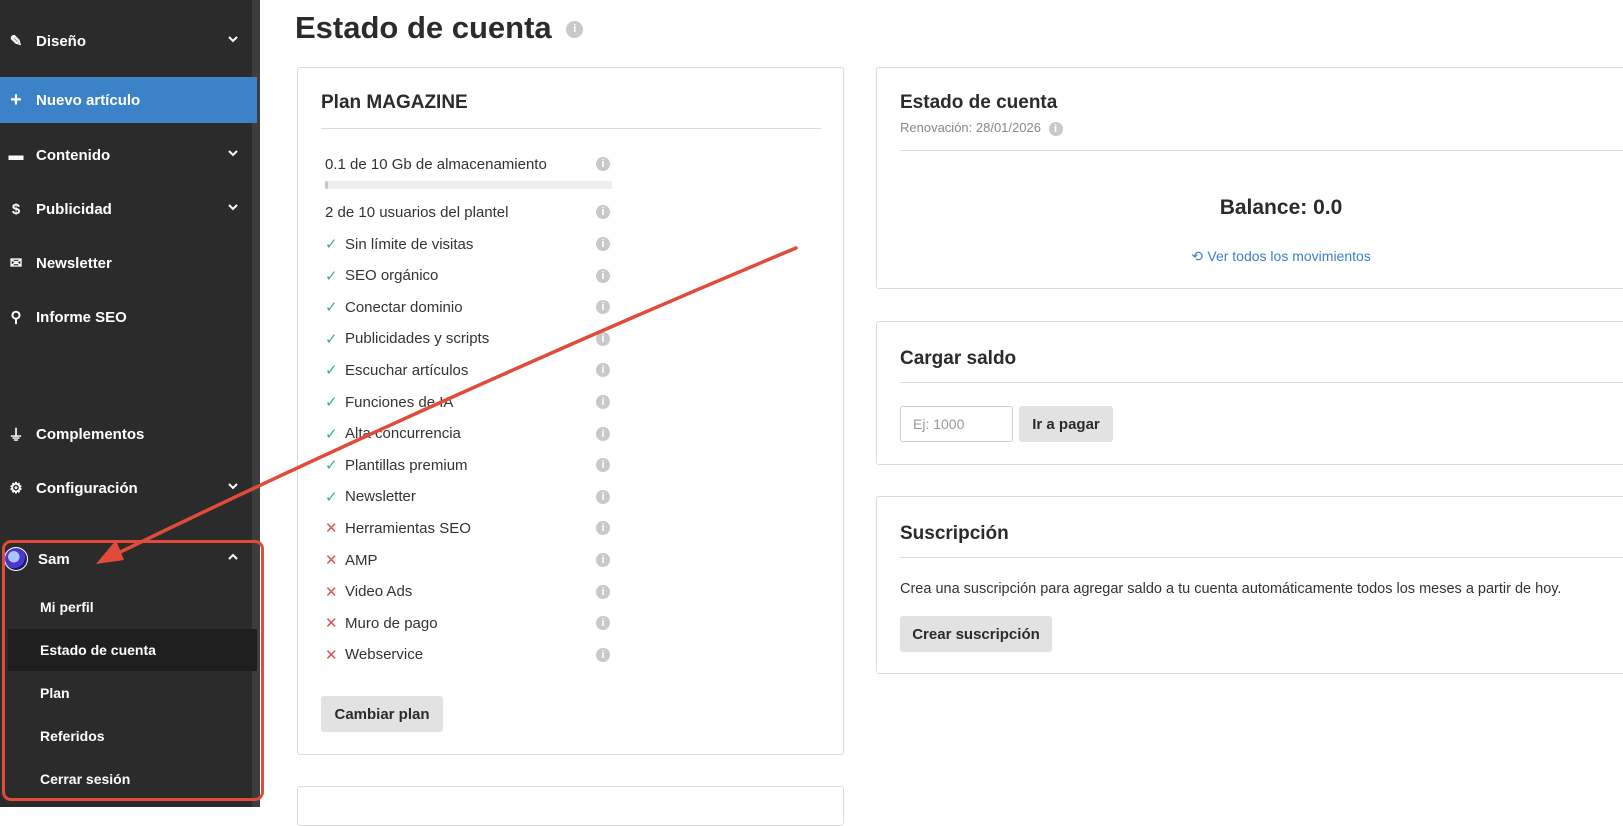 The width and height of the screenshot is (1623, 826). Describe the element at coordinates (409, 244) in the screenshot. I see `feature-label: Sin límite de visitas` at that location.